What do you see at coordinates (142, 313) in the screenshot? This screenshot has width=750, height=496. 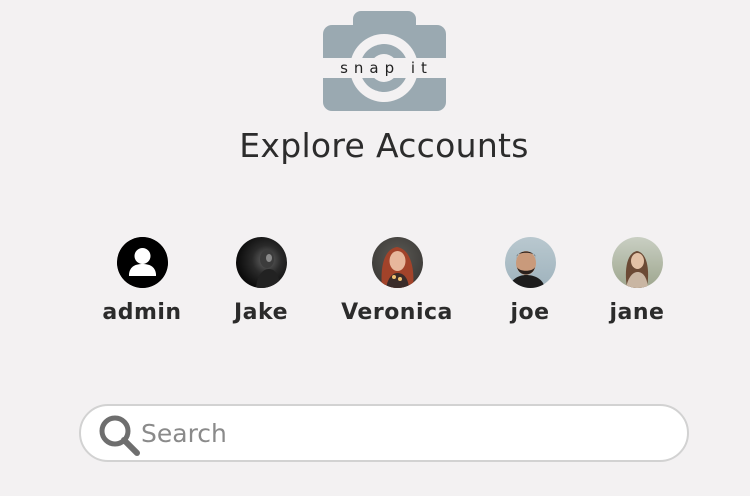 I see `account-name: admin` at bounding box center [142, 313].